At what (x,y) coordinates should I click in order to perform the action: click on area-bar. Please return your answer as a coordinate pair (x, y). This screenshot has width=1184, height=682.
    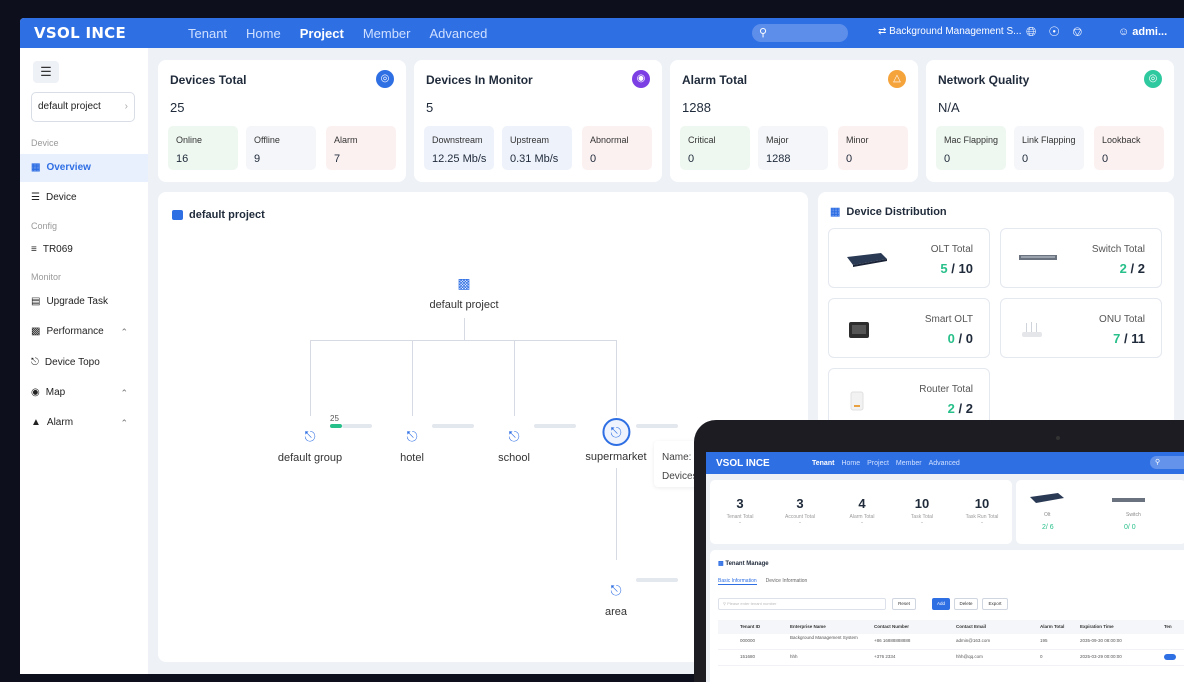
    Looking at the image, I should click on (657, 580).